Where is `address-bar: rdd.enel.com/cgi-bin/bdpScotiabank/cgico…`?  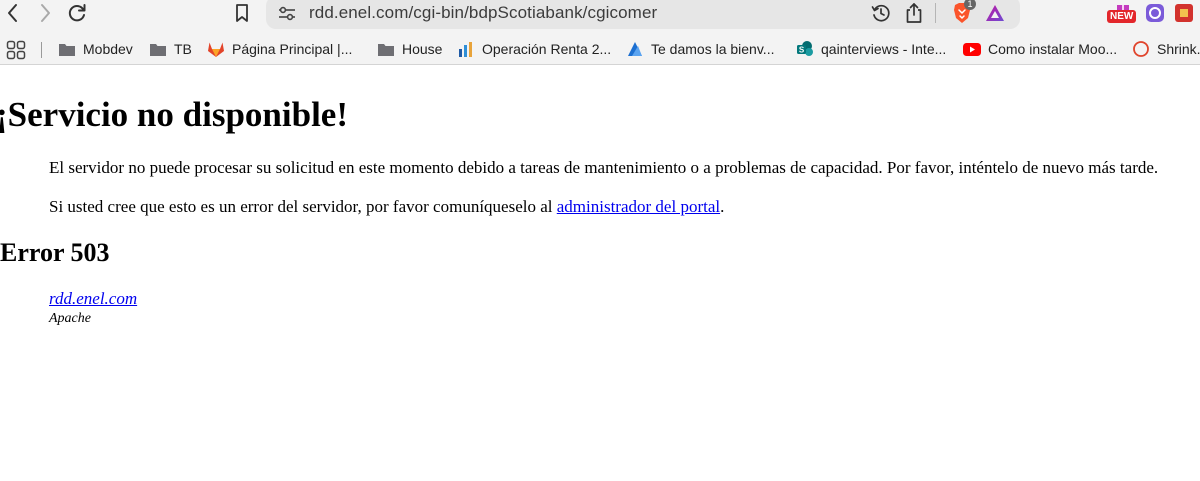 address-bar: rdd.enel.com/cgi-bin/bdpScotiabank/cgico… is located at coordinates (643, 14).